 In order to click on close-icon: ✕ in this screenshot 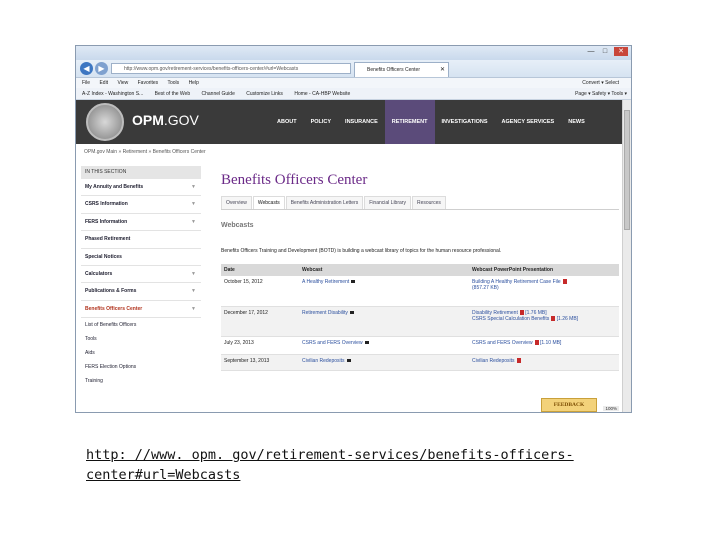, I will do `click(621, 51)`.